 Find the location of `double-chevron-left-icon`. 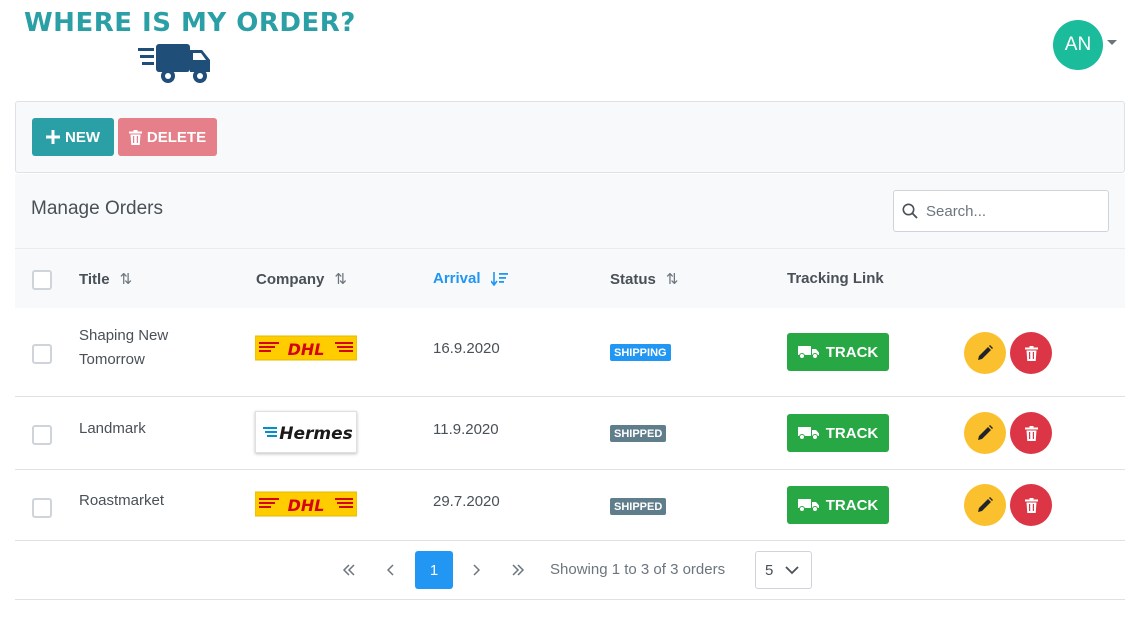

double-chevron-left-icon is located at coordinates (348, 570).